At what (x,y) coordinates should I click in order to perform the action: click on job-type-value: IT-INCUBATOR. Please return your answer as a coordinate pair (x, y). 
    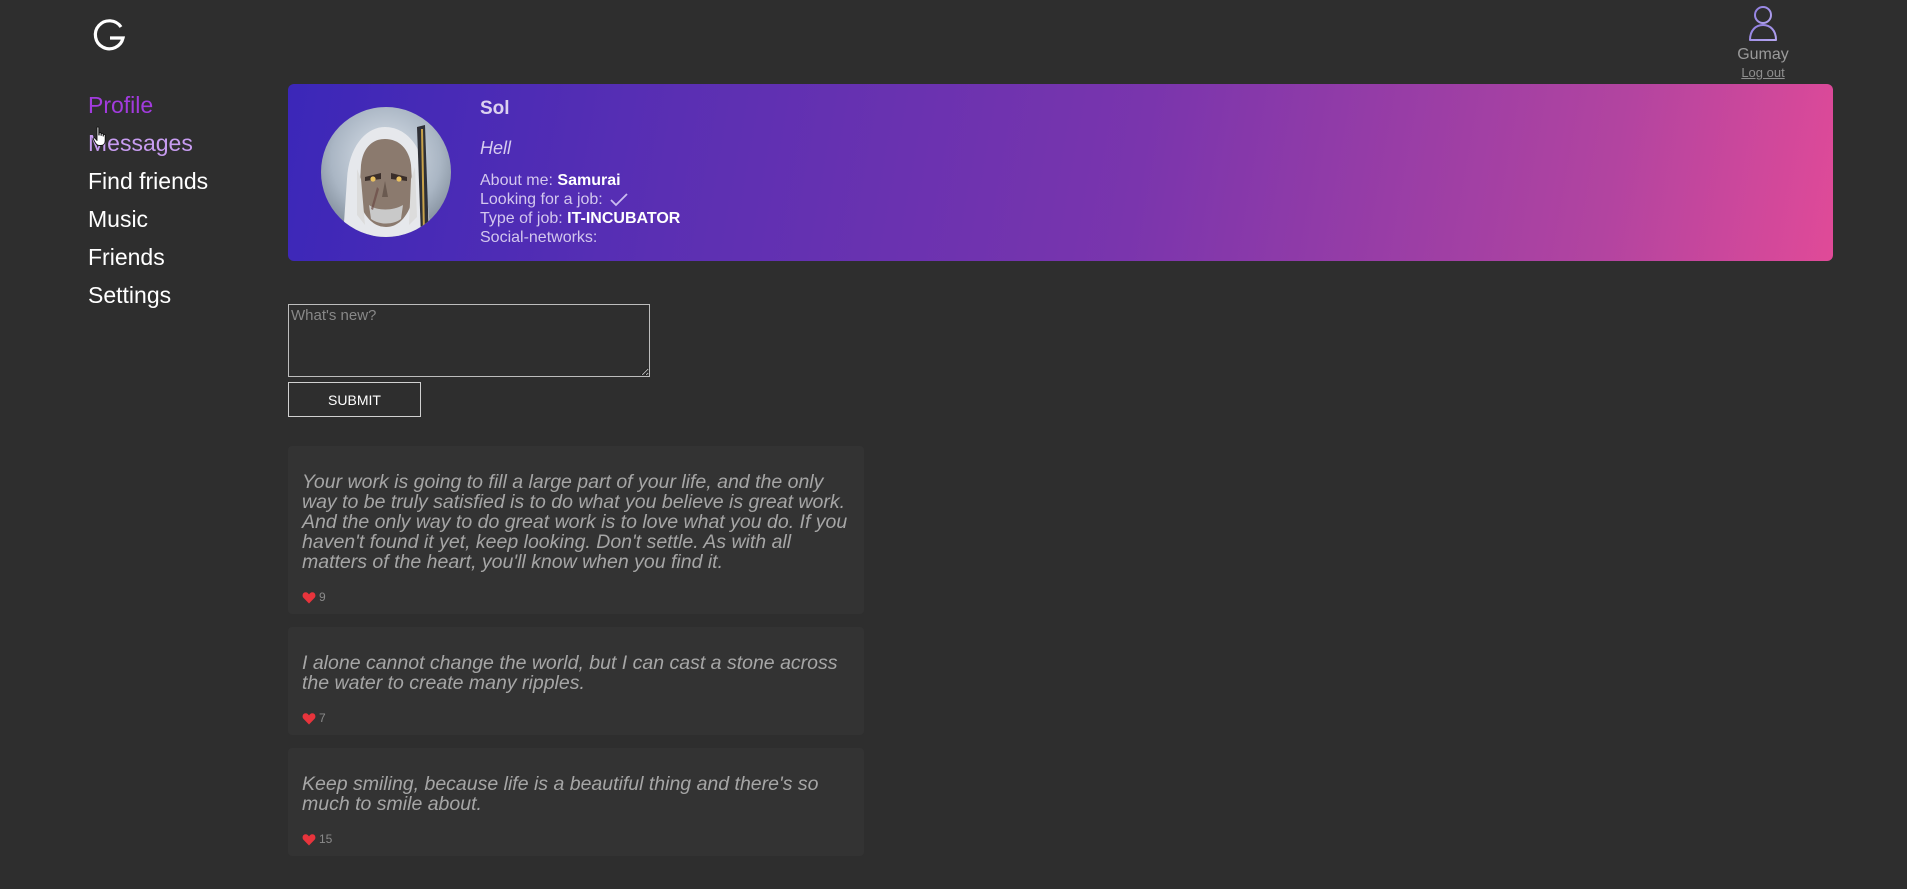
    Looking at the image, I should click on (624, 218).